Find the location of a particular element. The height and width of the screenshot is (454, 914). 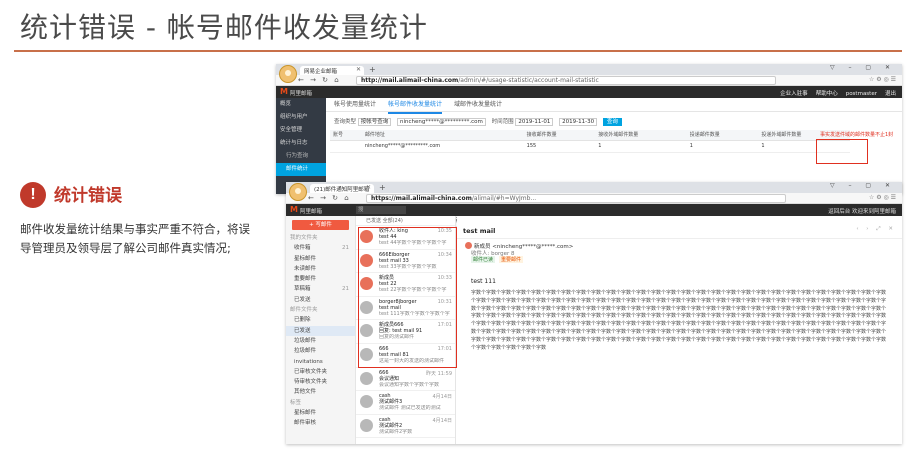

read-tags: 邮件已读 重要邮件 is located at coordinates (499, 259).